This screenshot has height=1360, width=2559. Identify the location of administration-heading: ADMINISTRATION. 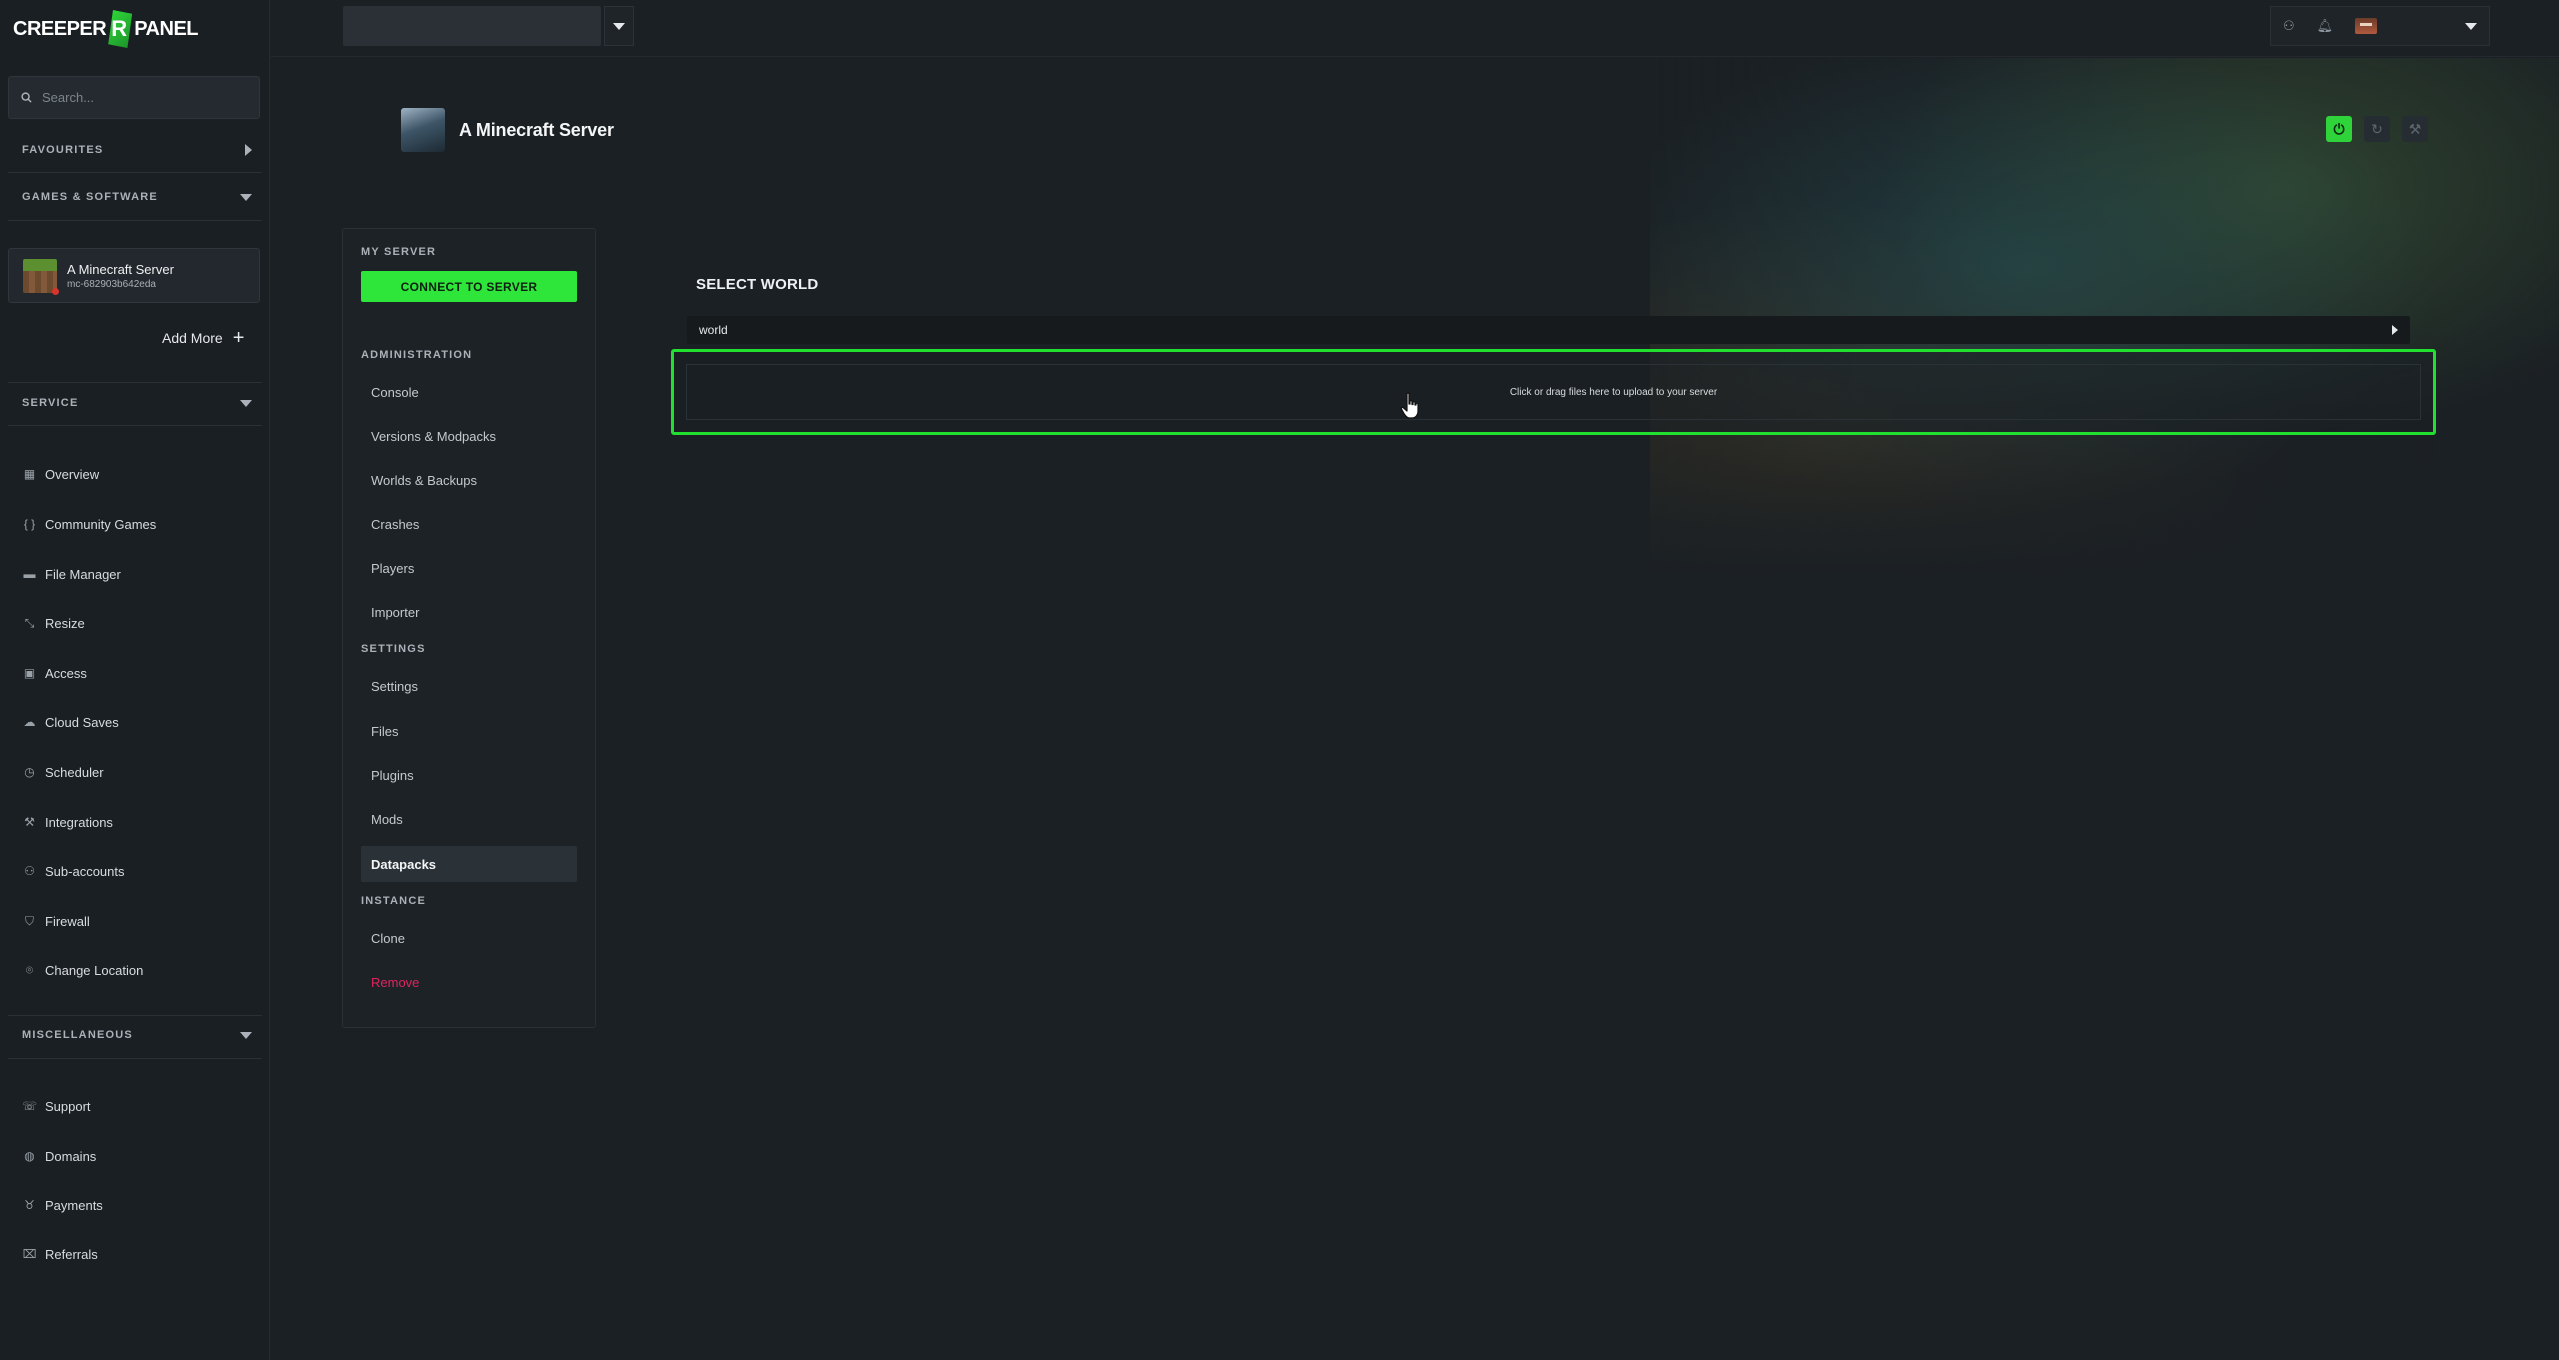
(417, 355).